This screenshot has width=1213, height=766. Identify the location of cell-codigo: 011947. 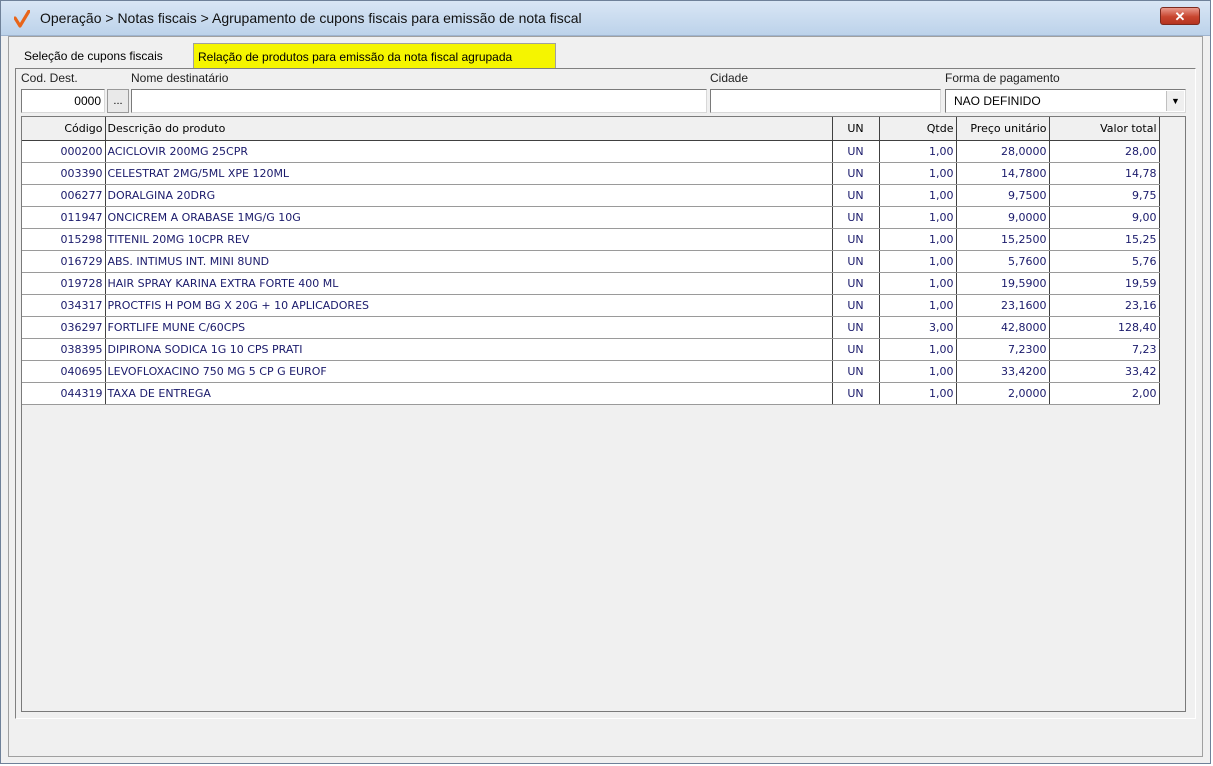
(64, 217).